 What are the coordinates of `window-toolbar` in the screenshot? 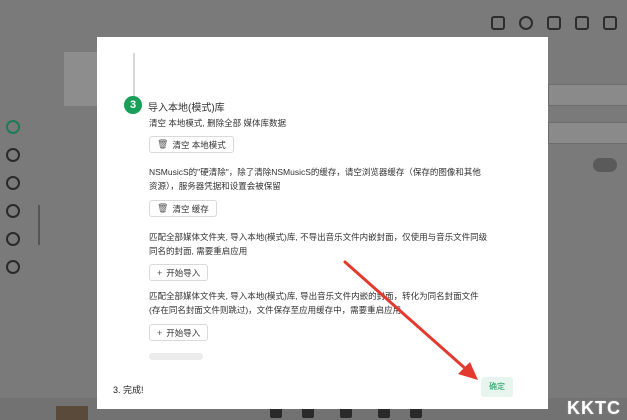 It's located at (554, 23).